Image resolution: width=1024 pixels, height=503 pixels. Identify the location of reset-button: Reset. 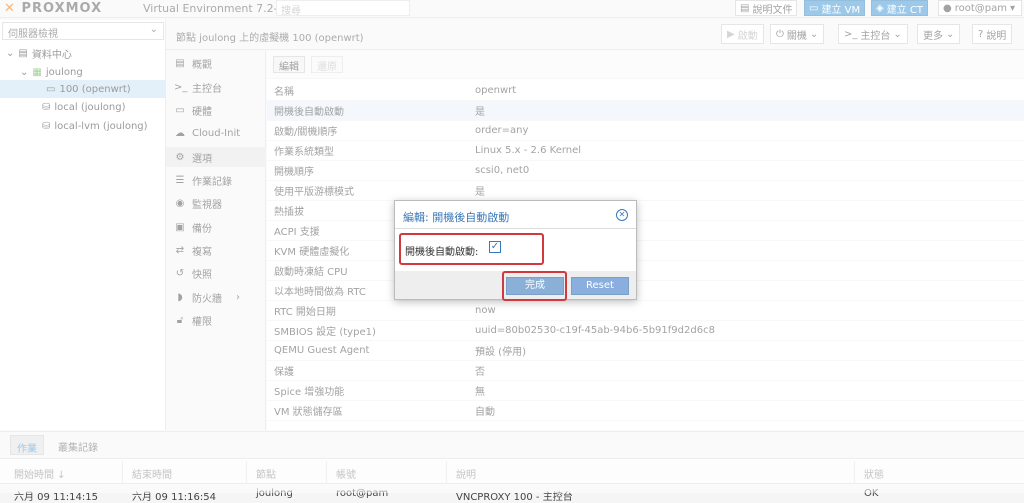
(600, 286).